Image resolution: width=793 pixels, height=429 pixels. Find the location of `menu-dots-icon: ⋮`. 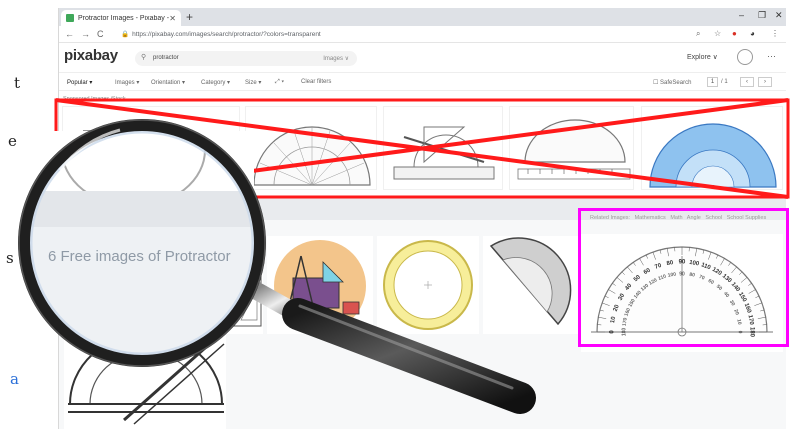

menu-dots-icon: ⋮ is located at coordinates (775, 33).